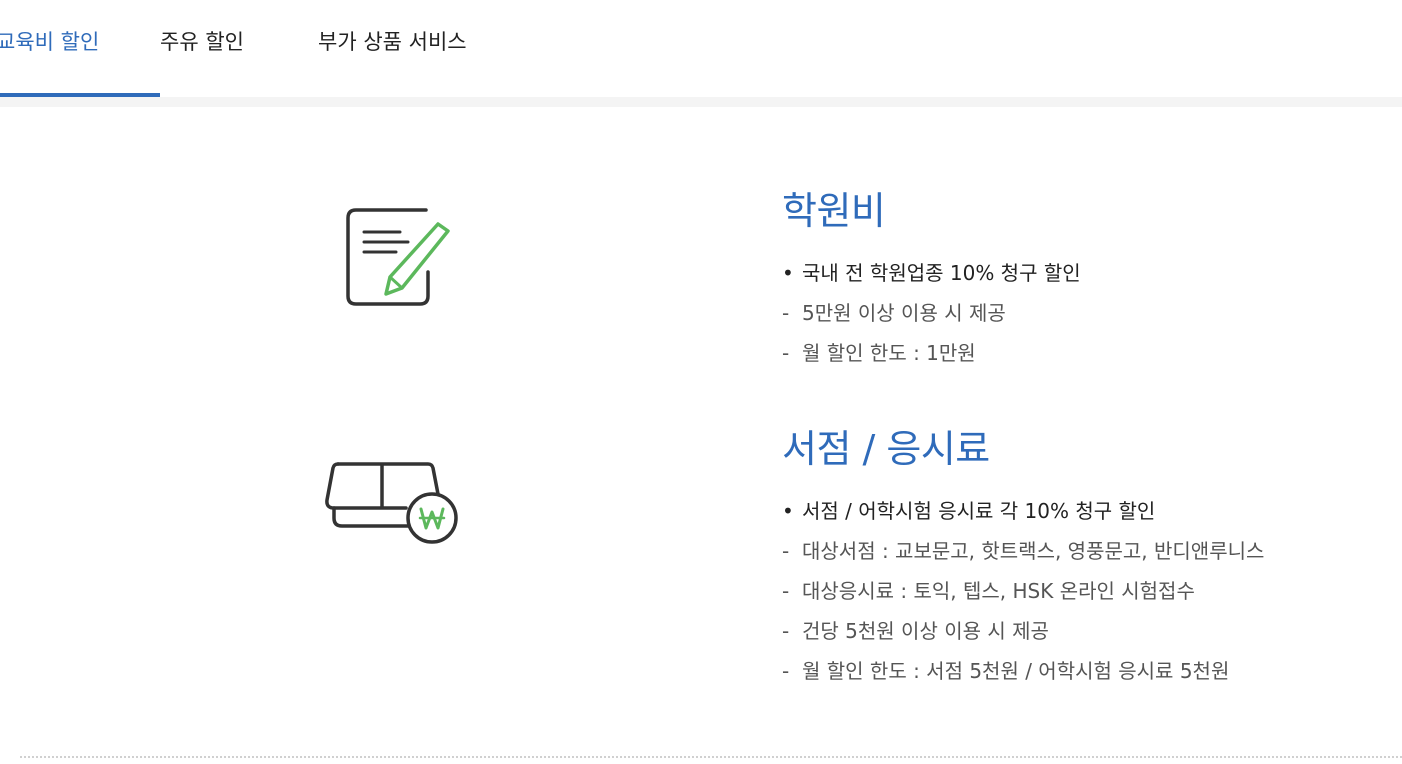 The width and height of the screenshot is (1402, 764). Describe the element at coordinates (202, 42) in the screenshot. I see `tab-fuel-discount: 주유 할인` at that location.